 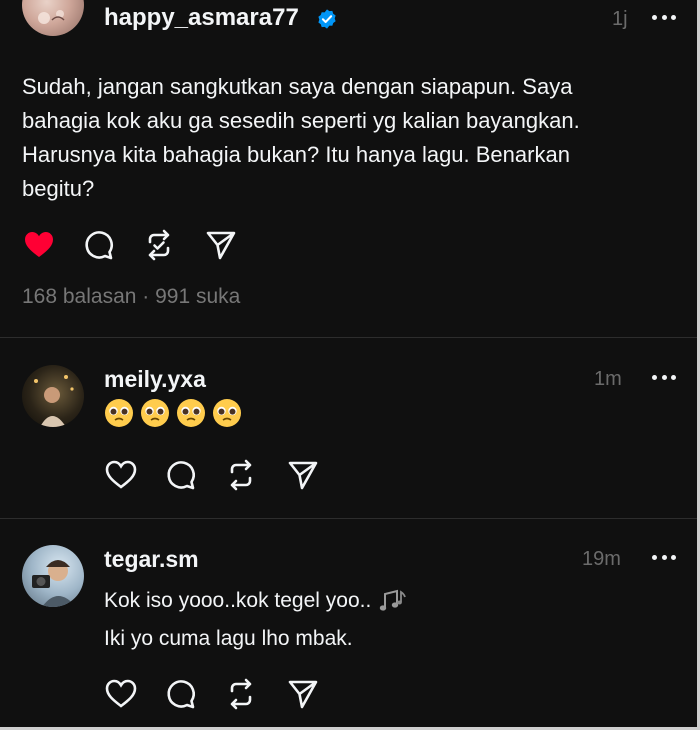 I want to click on likes-count: 991 suka, so click(x=197, y=296).